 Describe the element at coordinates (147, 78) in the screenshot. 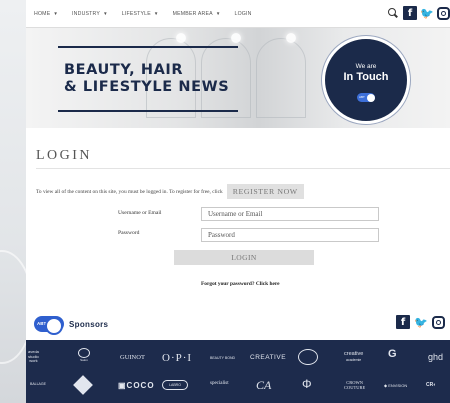

I see `banner-title: BEAUTY, HAIR & LIFESTYLE NEWS` at that location.